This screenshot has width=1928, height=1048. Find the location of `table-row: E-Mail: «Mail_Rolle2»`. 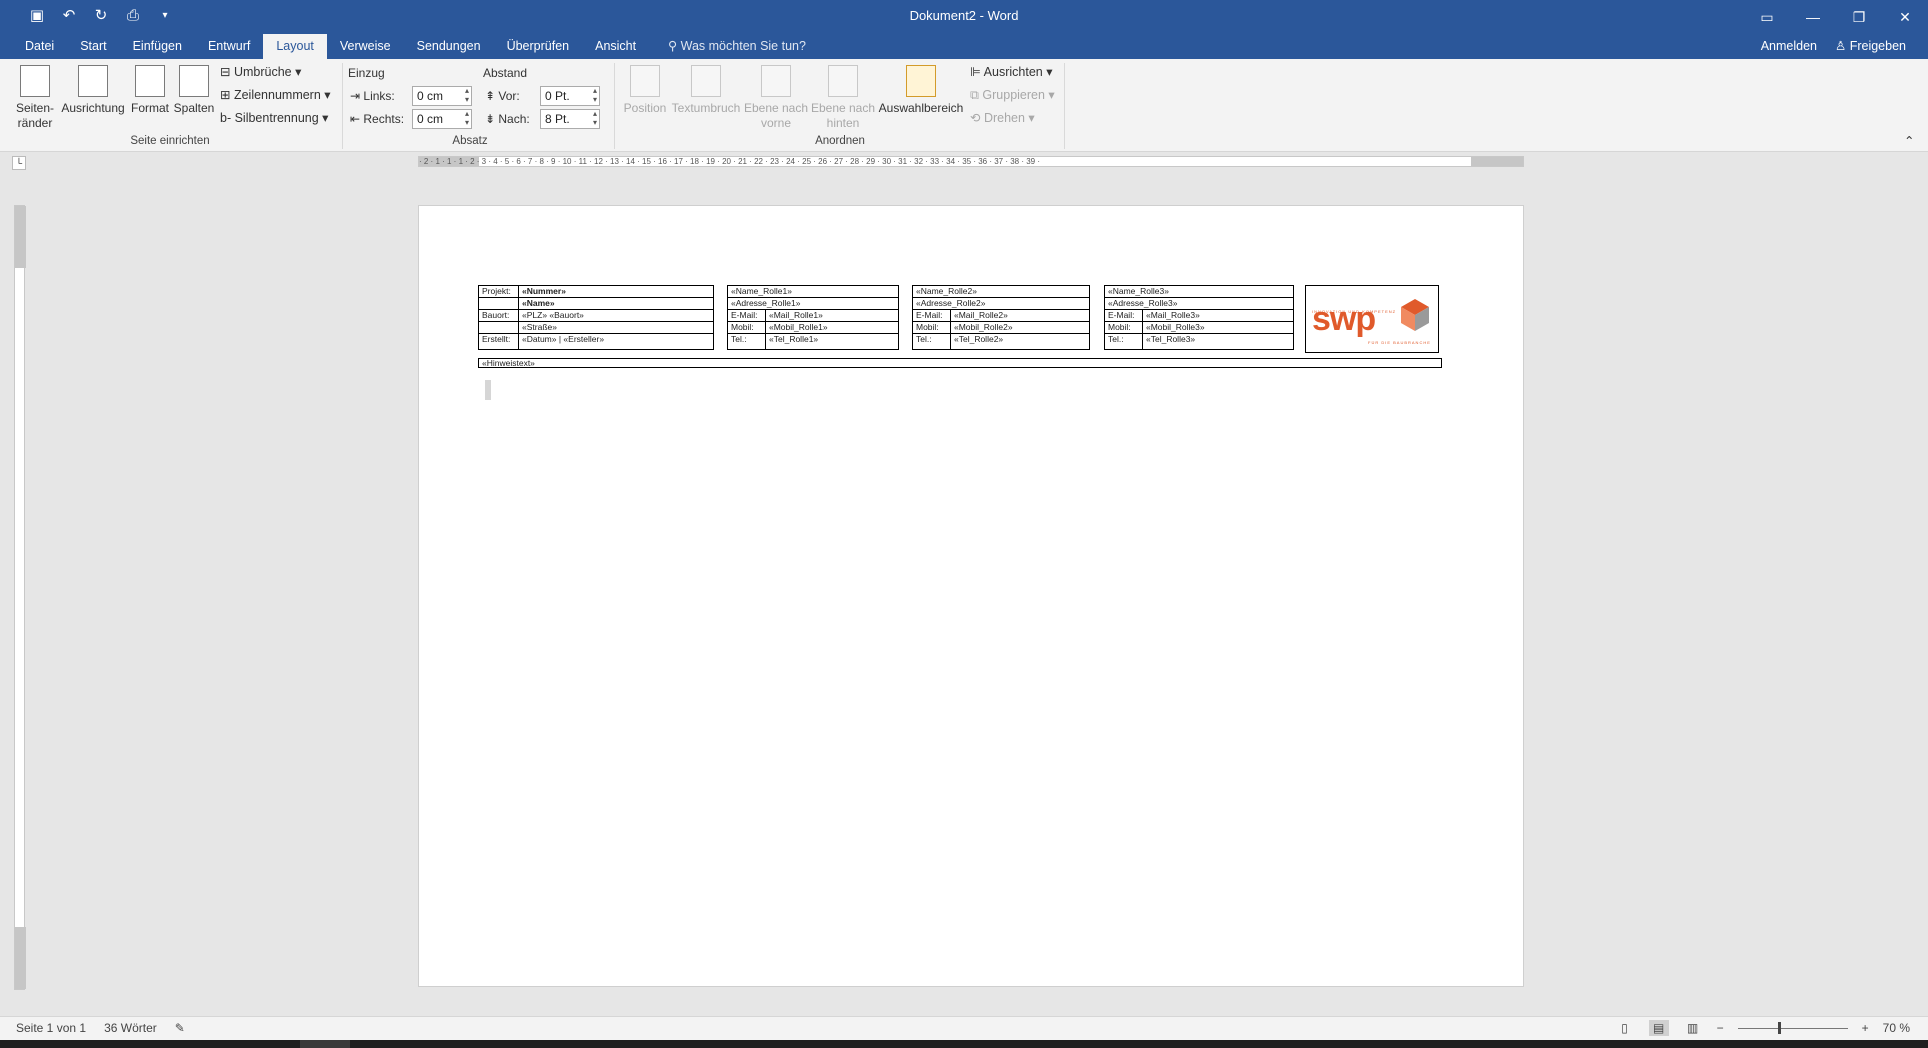

table-row: E-Mail: «Mail_Rolle2» is located at coordinates (1001, 315).